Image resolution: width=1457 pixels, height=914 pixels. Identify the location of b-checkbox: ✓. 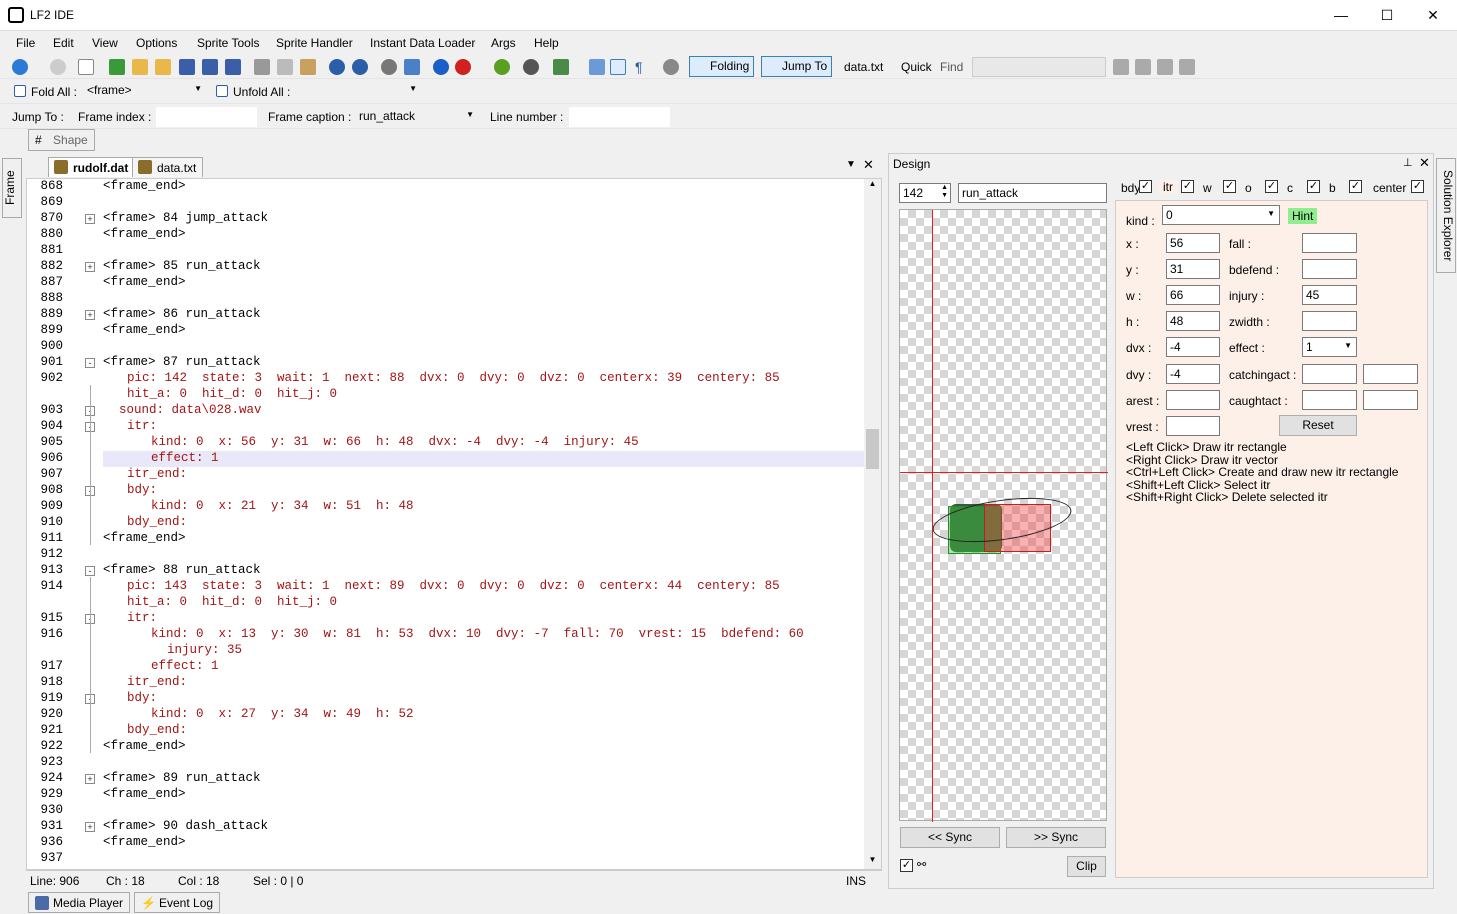
(1355, 186).